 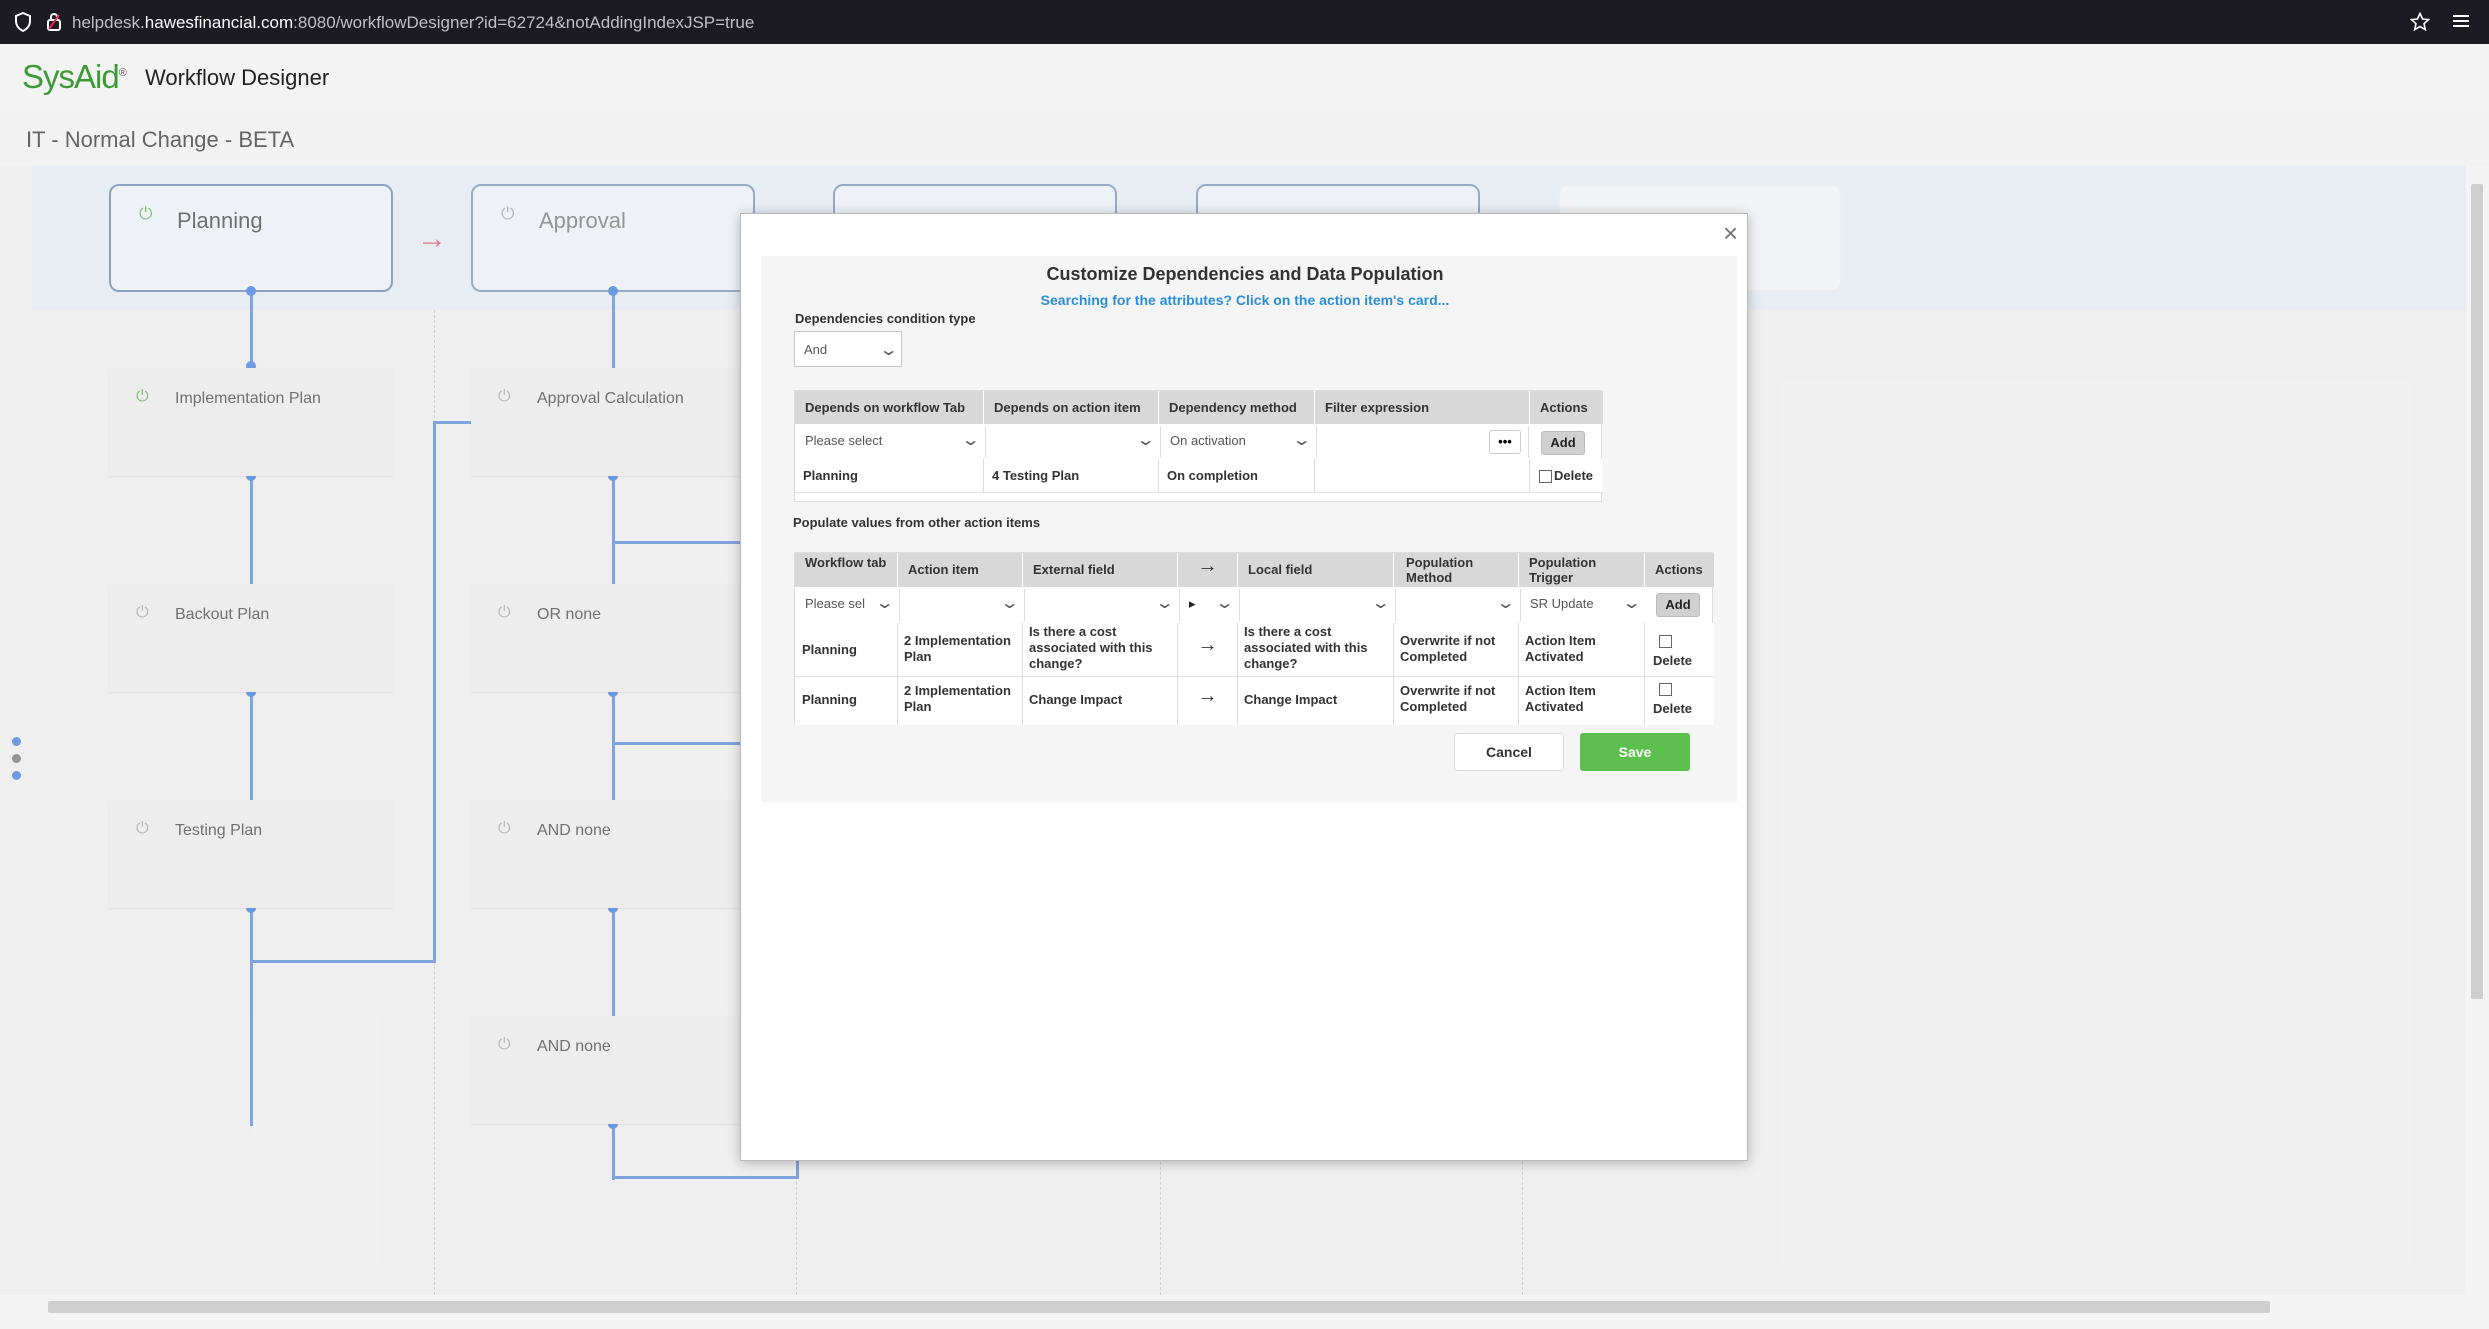 What do you see at coordinates (2461, 23) in the screenshot?
I see `hamburger-menu-icon` at bounding box center [2461, 23].